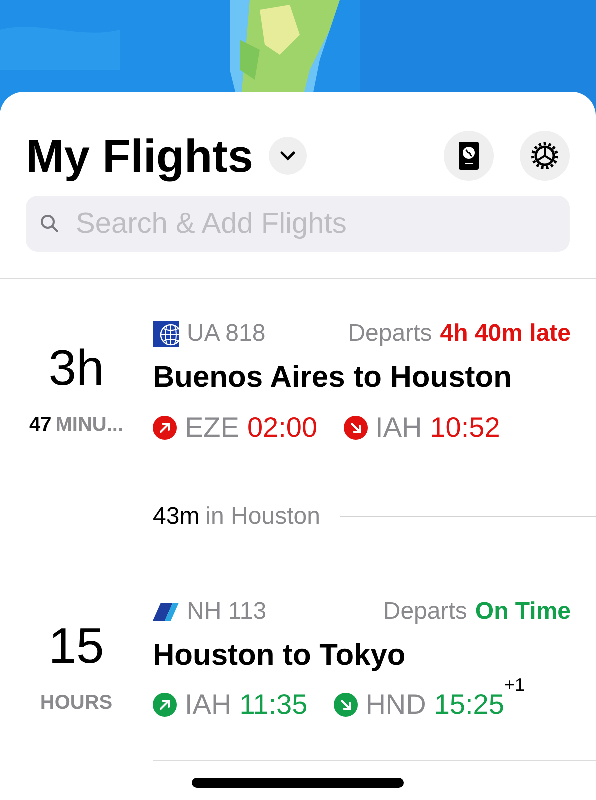  I want to click on duration-value: 3h, so click(76, 368).